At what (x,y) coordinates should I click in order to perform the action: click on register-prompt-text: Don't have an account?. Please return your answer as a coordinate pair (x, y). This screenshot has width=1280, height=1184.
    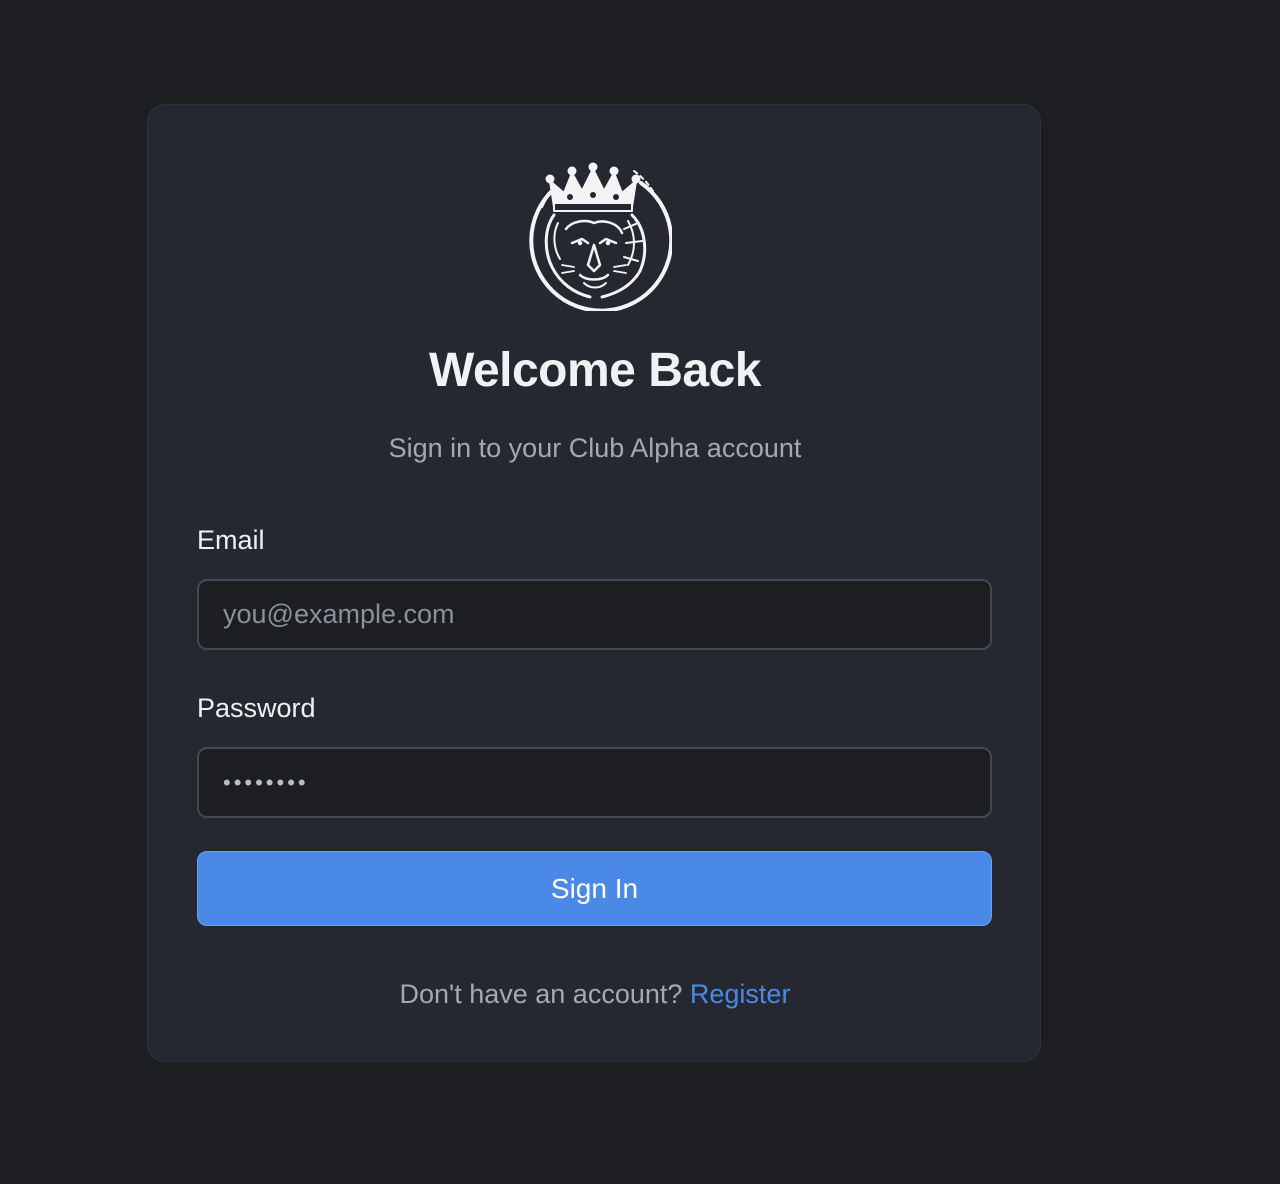
    Looking at the image, I should click on (541, 994).